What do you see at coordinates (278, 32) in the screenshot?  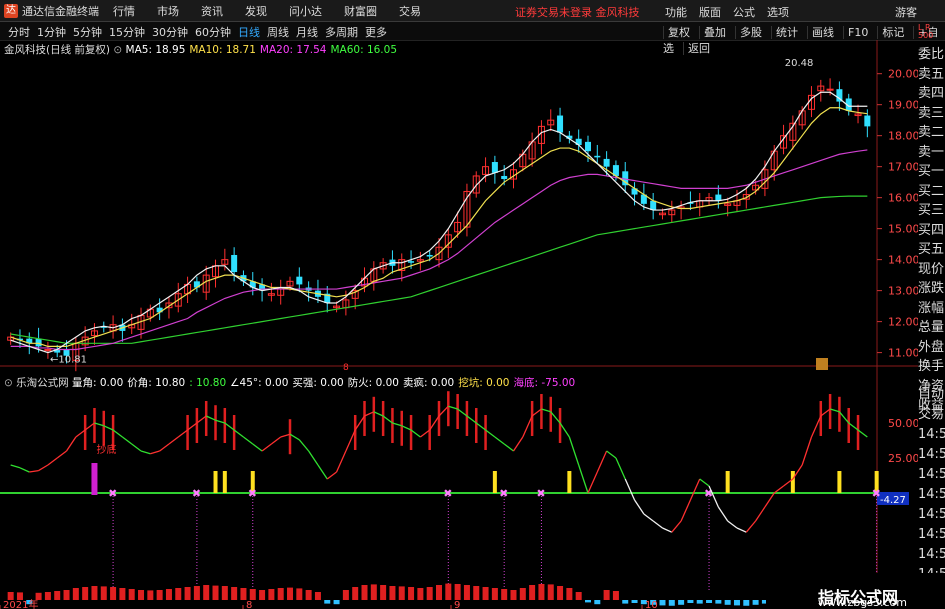 I see `period-tab: 周线` at bounding box center [278, 32].